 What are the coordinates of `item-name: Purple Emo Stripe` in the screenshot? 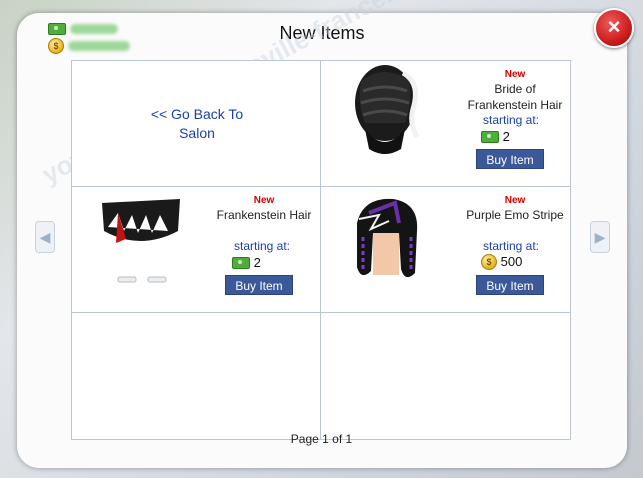 It's located at (515, 215).